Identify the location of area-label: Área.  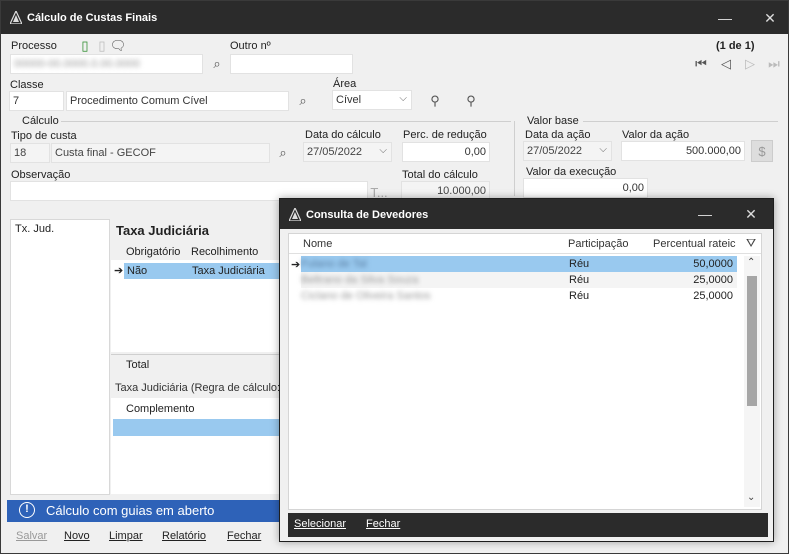
(345, 84).